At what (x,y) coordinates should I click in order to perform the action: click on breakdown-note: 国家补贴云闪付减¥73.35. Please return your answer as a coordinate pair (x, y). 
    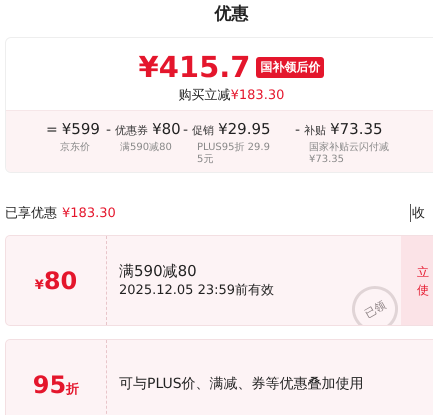
    Looking at the image, I should click on (349, 154).